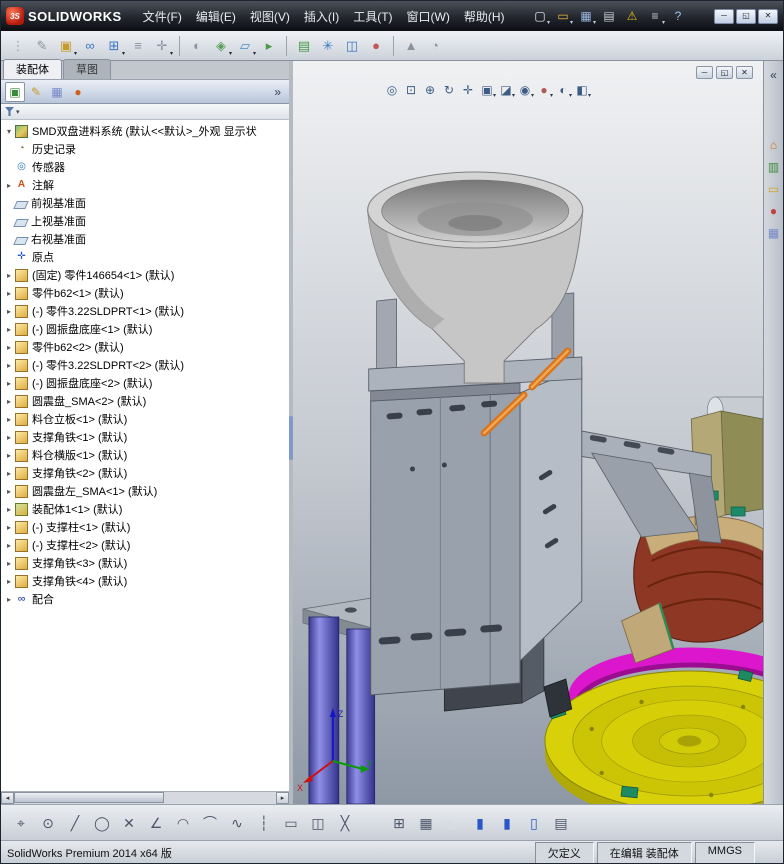 The height and width of the screenshot is (864, 784). Describe the element at coordinates (18, 46) in the screenshot. I see `toolbar-grip-icon: ⋮` at that location.